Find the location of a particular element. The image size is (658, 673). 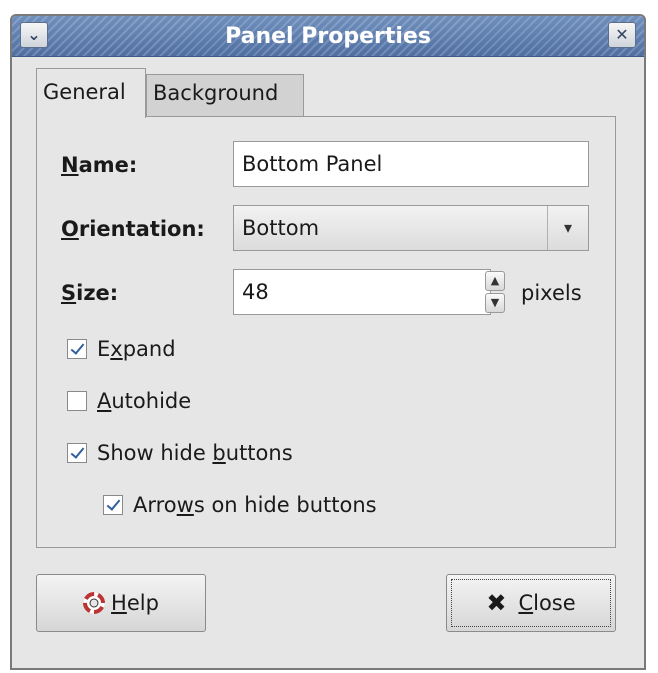

name-label-rest: ame: is located at coordinates (108, 165).